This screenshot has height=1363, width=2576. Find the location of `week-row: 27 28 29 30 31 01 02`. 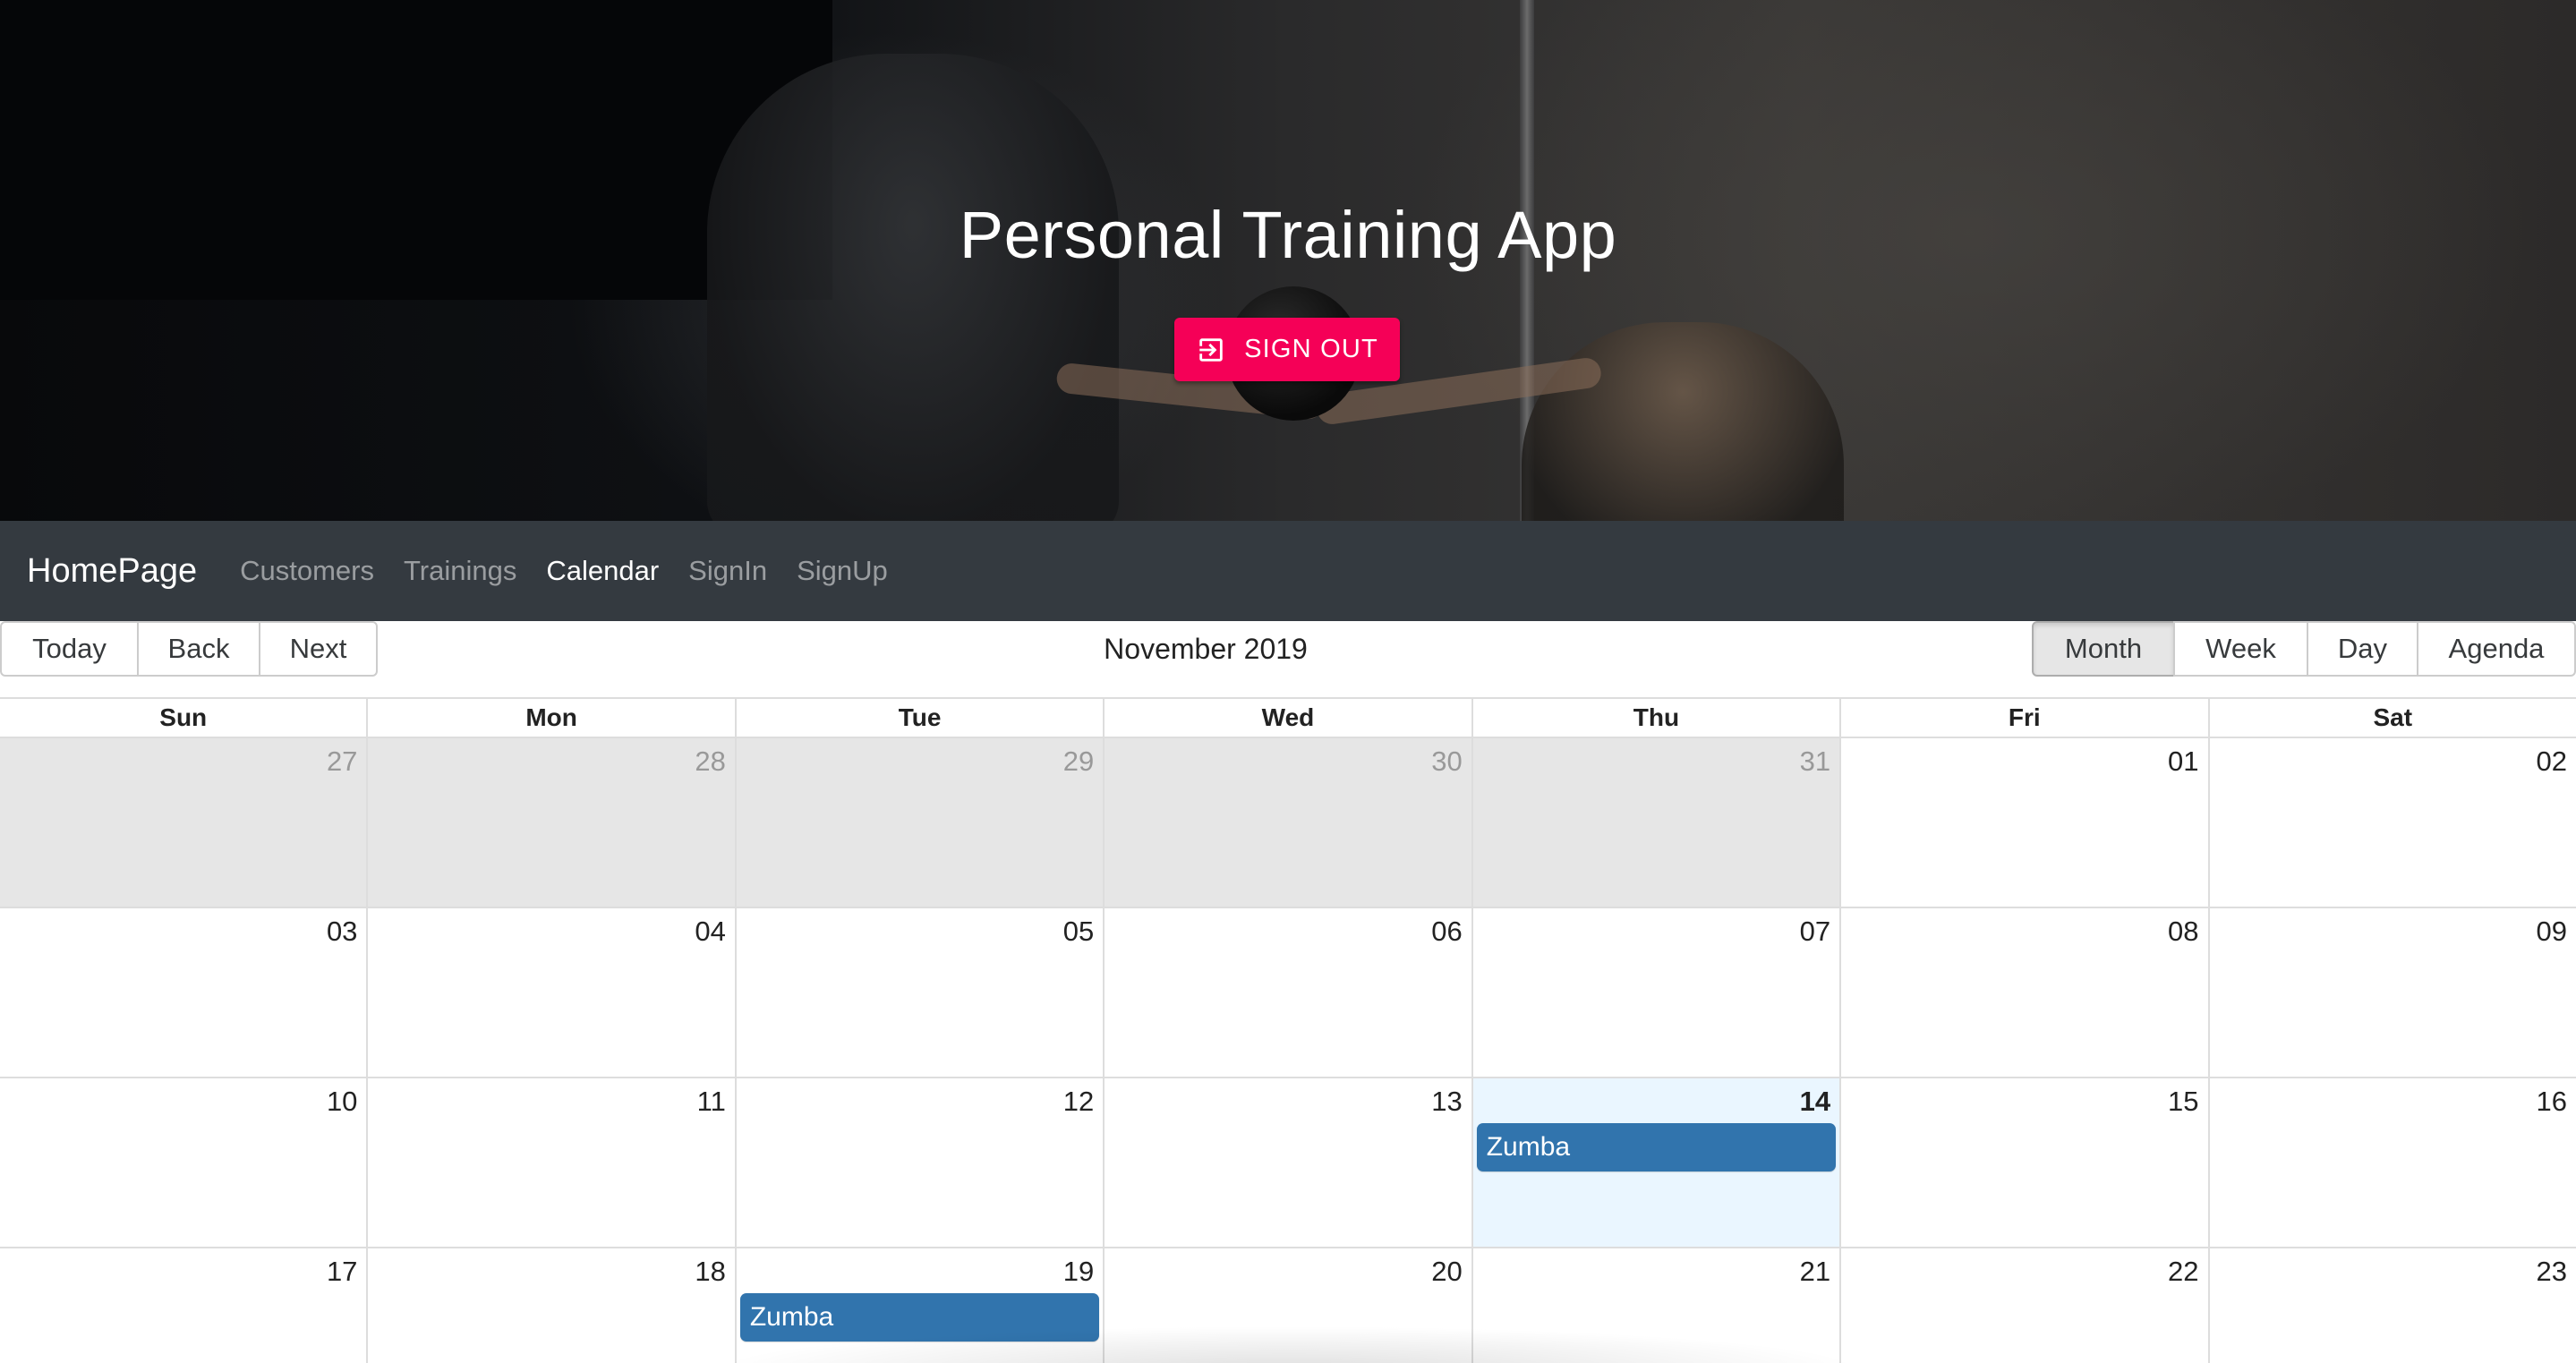

week-row: 27 28 29 30 31 01 02 is located at coordinates (1288, 823).